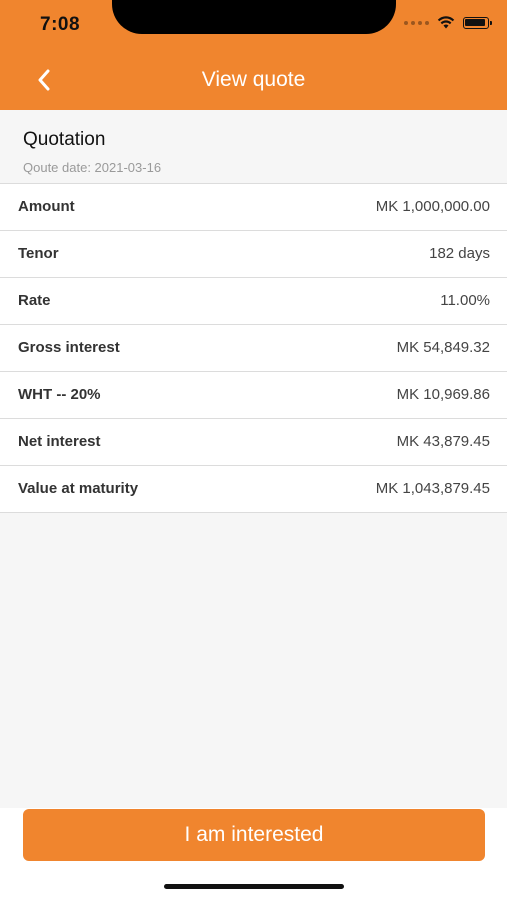 This screenshot has width=507, height=900. What do you see at coordinates (69, 347) in the screenshot?
I see `row-label: Gross interest` at bounding box center [69, 347].